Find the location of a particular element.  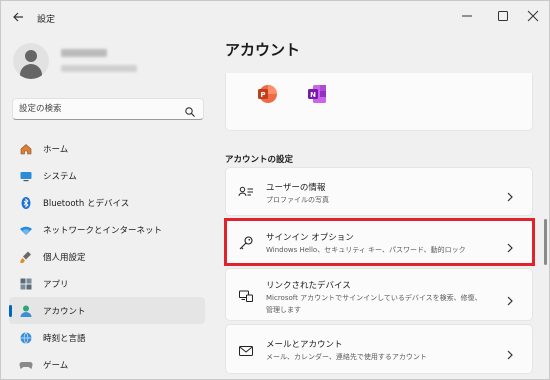

selection-indicator is located at coordinates (10, 311).